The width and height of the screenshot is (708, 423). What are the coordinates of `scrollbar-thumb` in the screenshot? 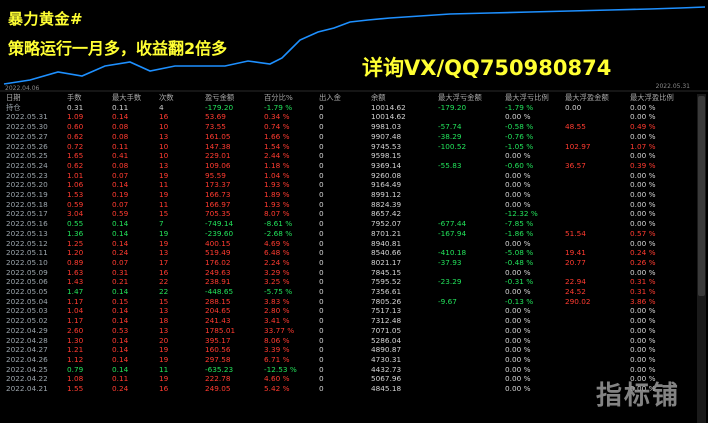 It's located at (701, 196).